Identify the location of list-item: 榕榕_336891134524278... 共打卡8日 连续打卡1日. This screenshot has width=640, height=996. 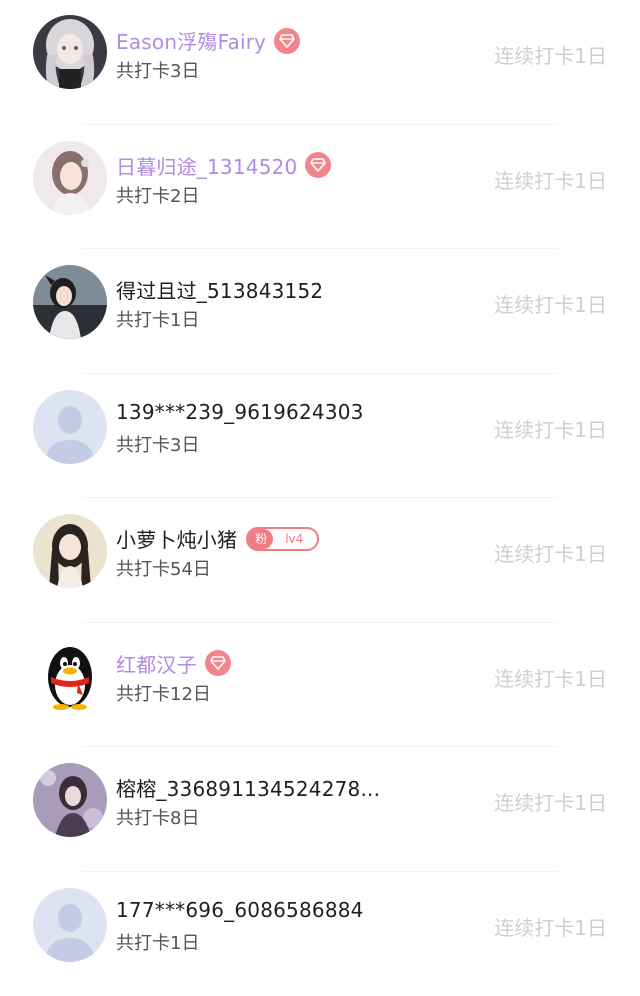
(320, 809).